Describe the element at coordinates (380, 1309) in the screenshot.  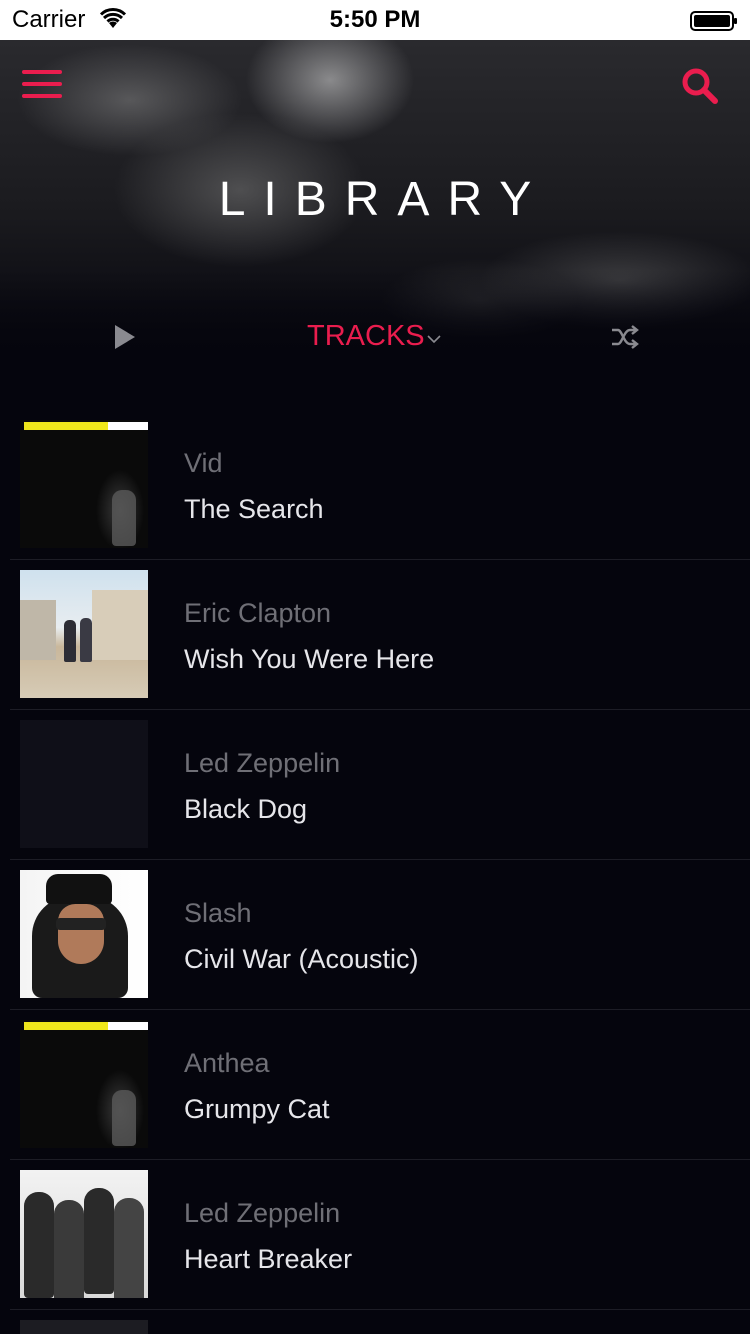
I see `row-divider` at that location.